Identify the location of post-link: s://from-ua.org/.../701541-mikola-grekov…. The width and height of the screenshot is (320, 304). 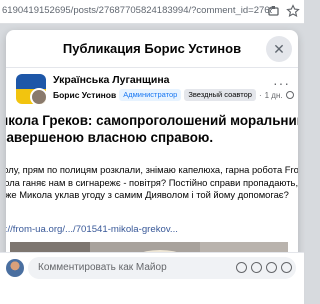
(92, 229).